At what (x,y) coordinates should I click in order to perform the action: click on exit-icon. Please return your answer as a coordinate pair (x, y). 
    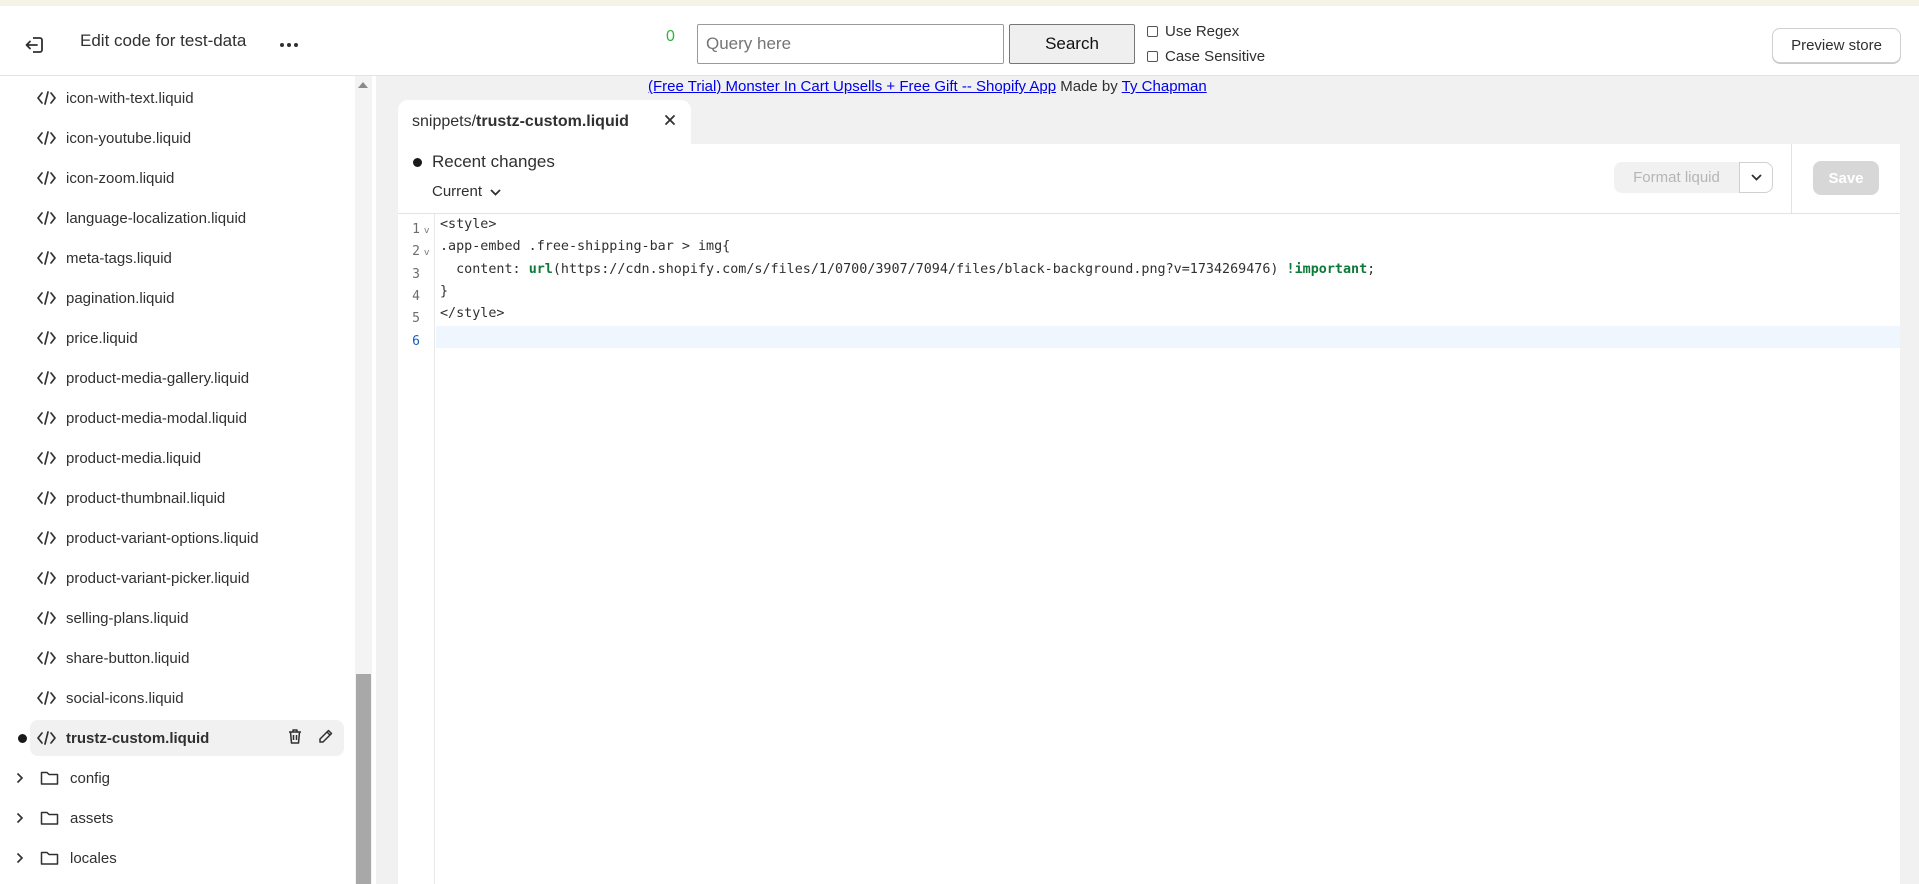
    Looking at the image, I should click on (35, 45).